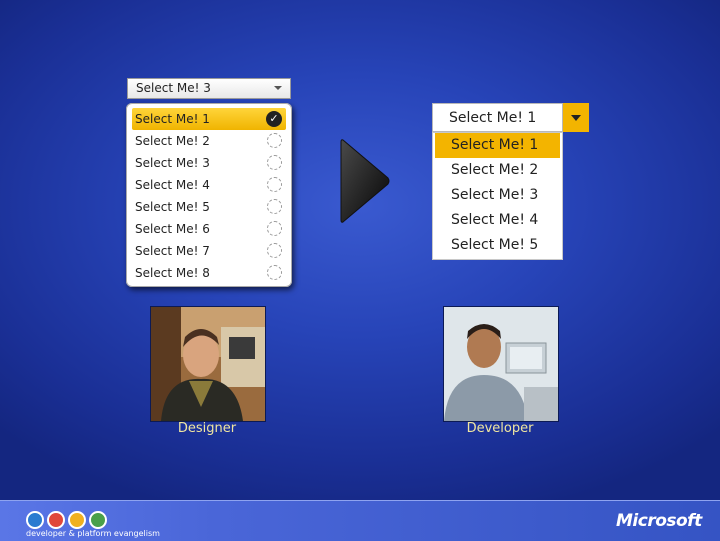  What do you see at coordinates (208, 364) in the screenshot?
I see `designer-photo` at bounding box center [208, 364].